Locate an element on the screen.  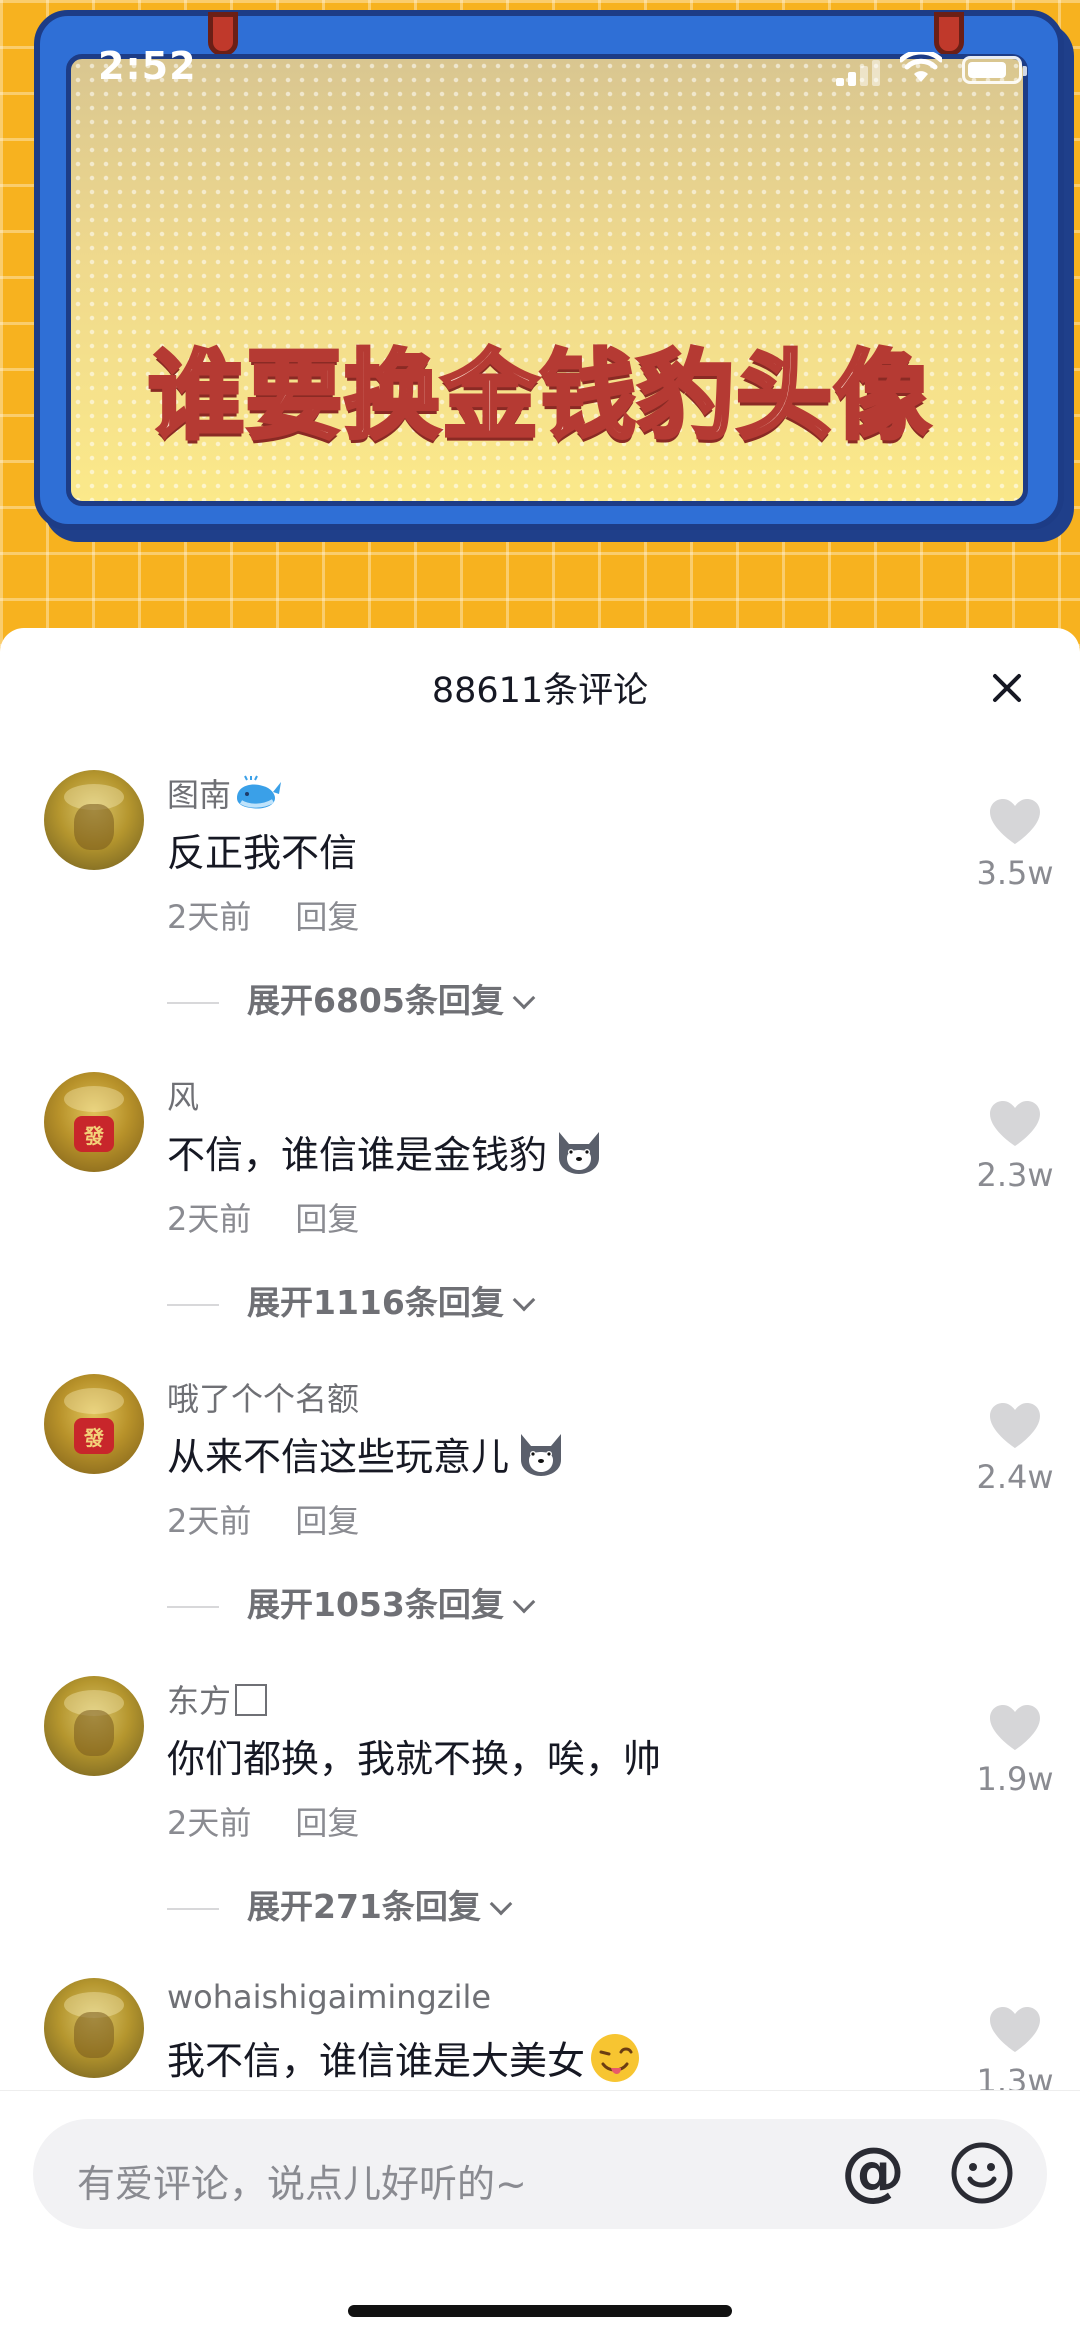
status-time: 2:52 is located at coordinates (147, 66).